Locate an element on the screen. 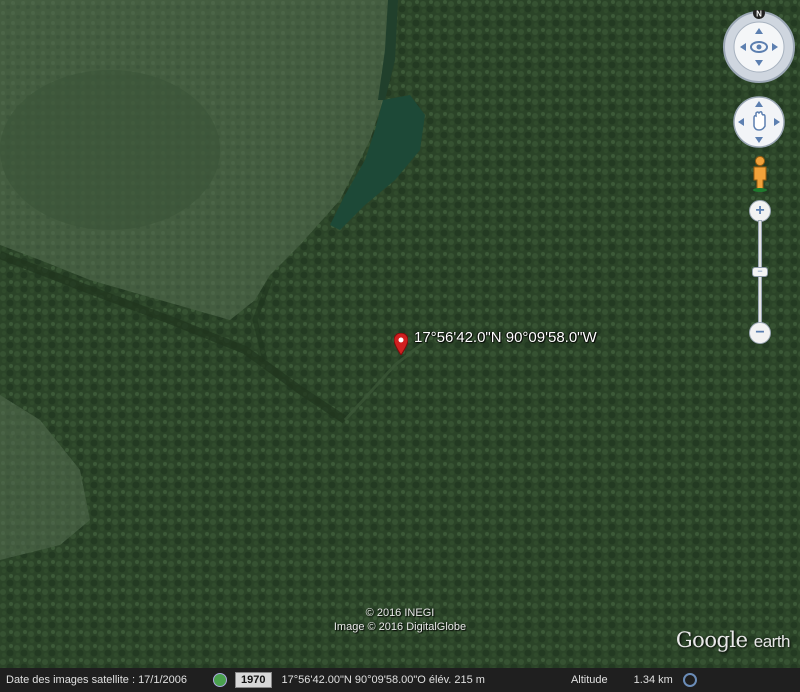  zoom-slider: + − − is located at coordinates (760, 274).